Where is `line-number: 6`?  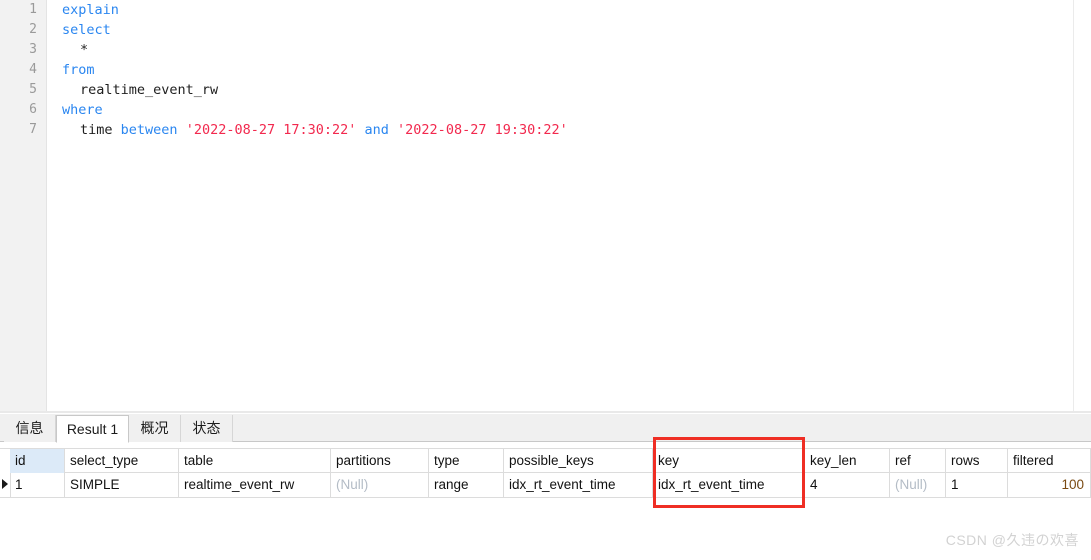
line-number: 6 is located at coordinates (33, 109).